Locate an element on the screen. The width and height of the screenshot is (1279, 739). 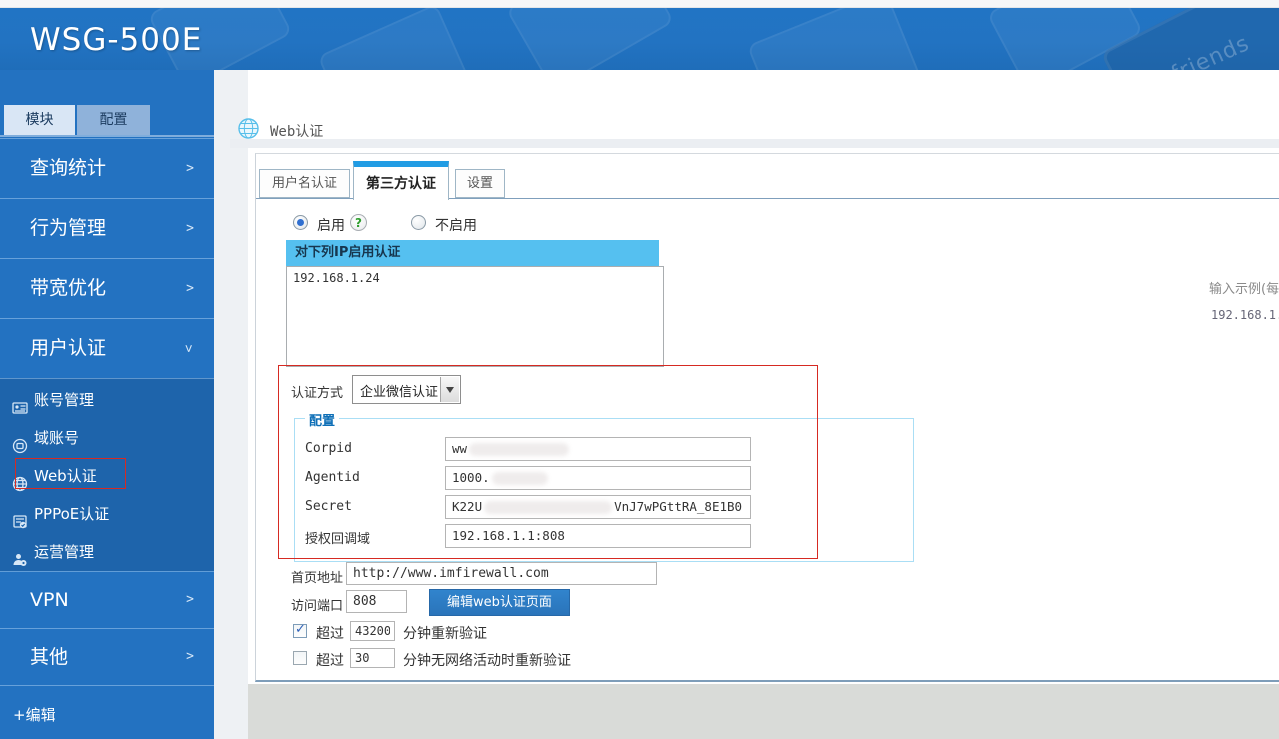
timeout-checkbox-checked is located at coordinates (300, 630).